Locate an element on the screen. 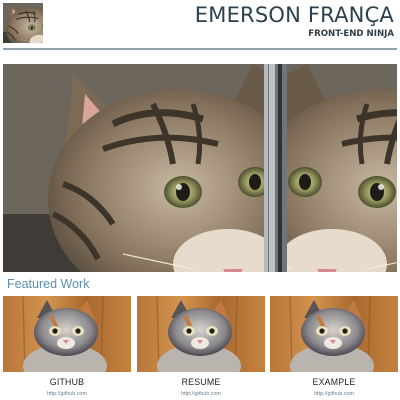 Image resolution: width=400 pixels, height=400 pixels. site-header: EMERSON FRANÇA FRONT-END NINJA is located at coordinates (294, 21).